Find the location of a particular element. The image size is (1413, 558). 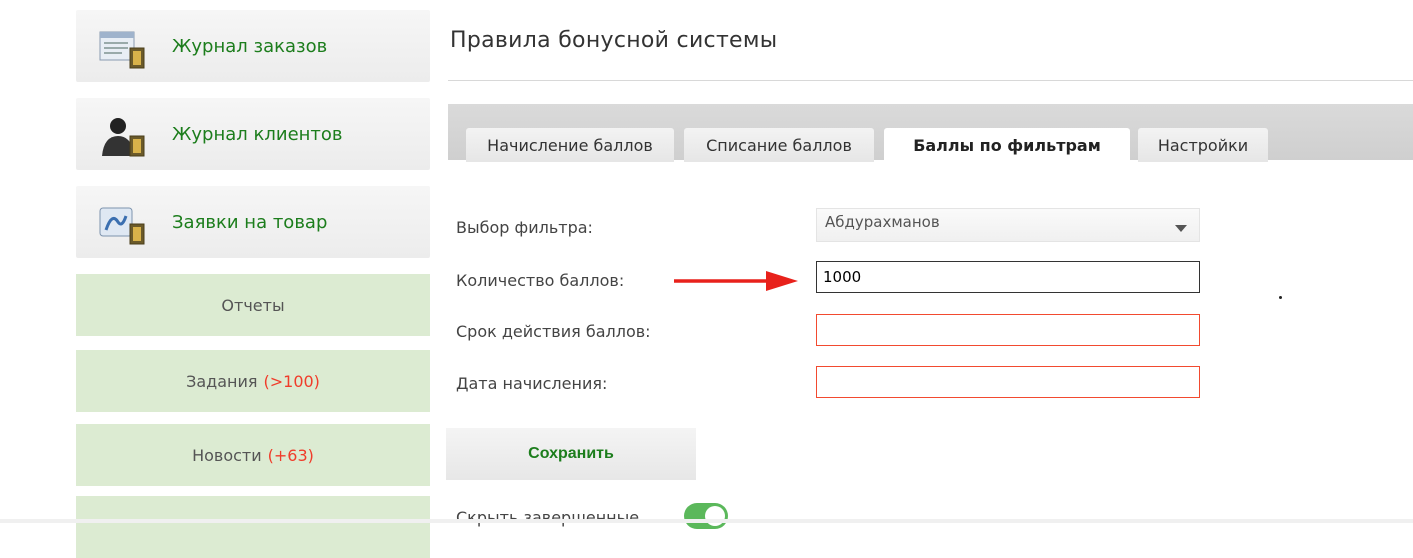

validity-input is located at coordinates (1008, 330).